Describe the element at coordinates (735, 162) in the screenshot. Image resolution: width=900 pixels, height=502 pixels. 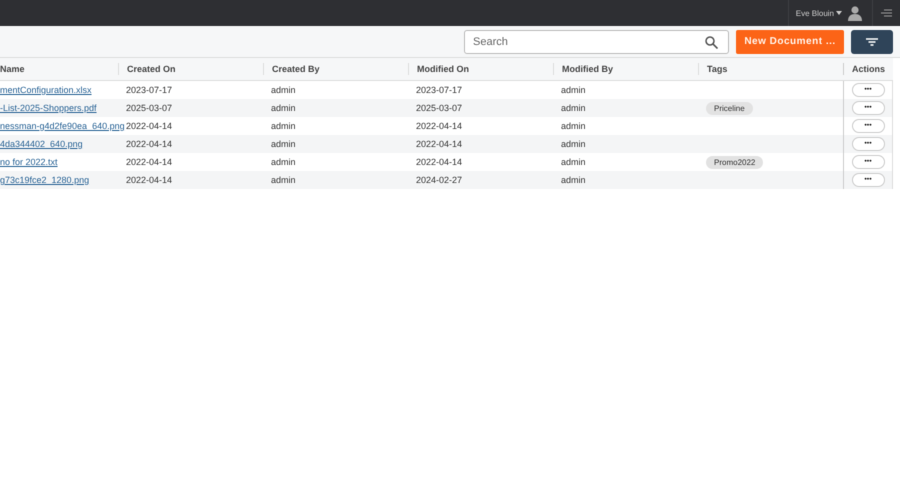
I see `tag-badge: Promo2022` at that location.